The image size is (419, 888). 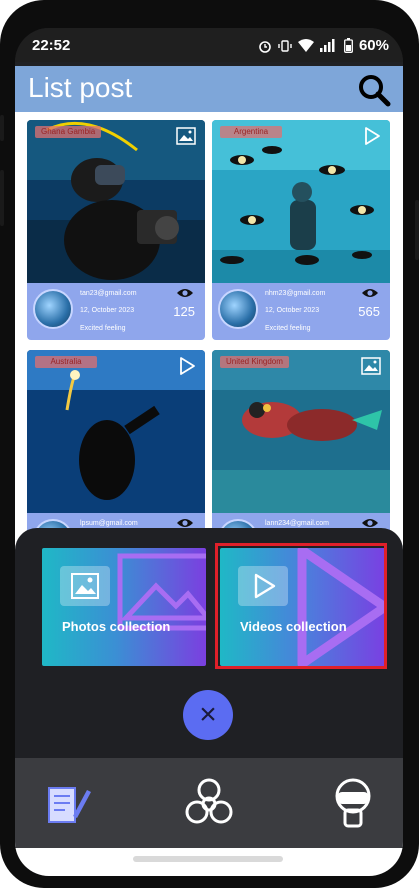 I want to click on post-email: lann234@gmail.com, so click(x=297, y=523).